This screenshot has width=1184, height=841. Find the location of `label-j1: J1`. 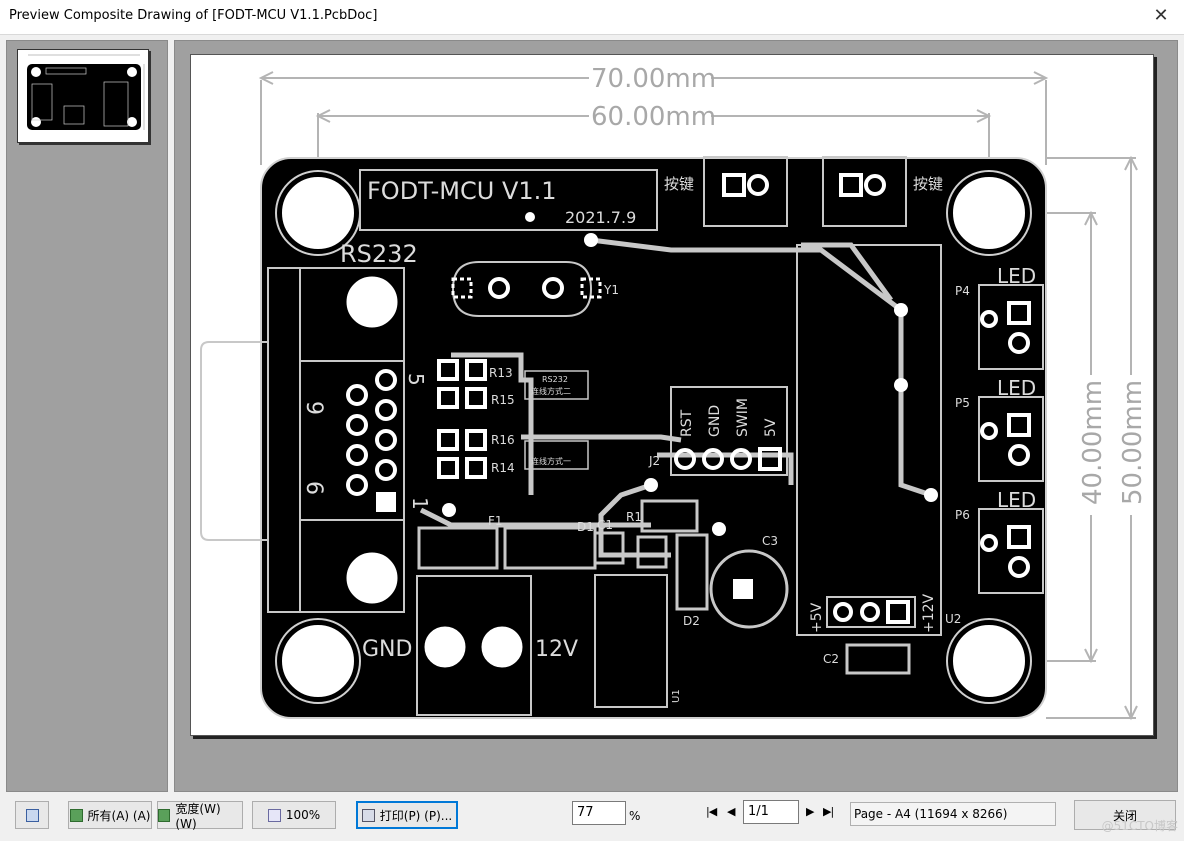

label-j1: J1 is located at coordinates (276, 258).